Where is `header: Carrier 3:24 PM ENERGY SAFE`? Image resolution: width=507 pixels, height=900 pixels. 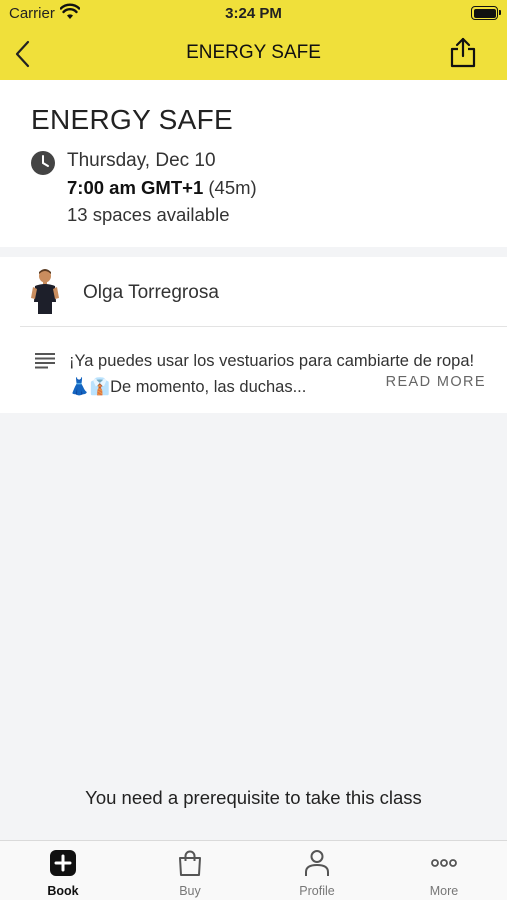
header: Carrier 3:24 PM ENERGY SAFE is located at coordinates (253, 40).